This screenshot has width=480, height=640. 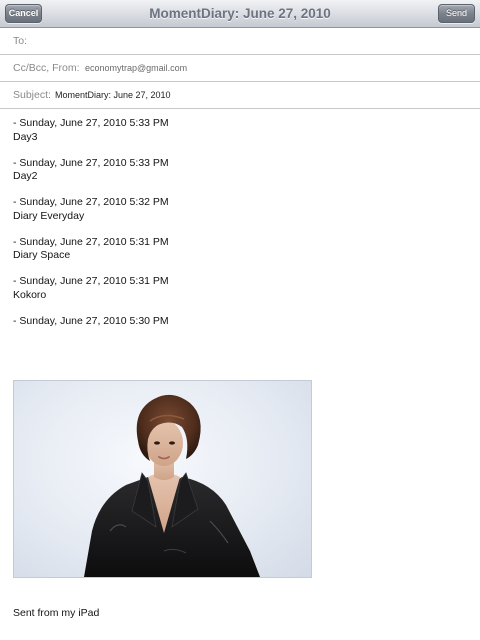 What do you see at coordinates (240, 95) in the screenshot?
I see `subject-field: Subject: MomentDiary: June 27, 2010` at bounding box center [240, 95].